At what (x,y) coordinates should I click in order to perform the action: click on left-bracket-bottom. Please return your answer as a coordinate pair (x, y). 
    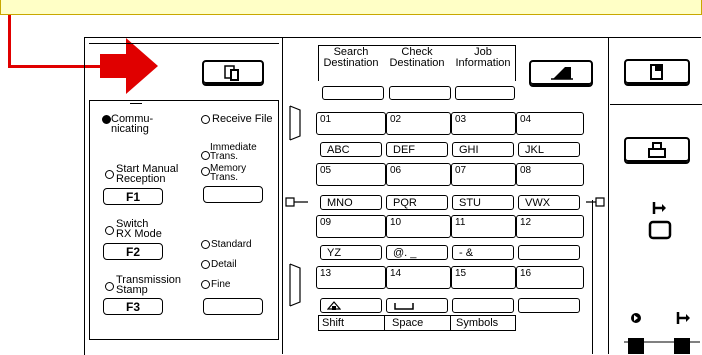
    Looking at the image, I should click on (295, 285).